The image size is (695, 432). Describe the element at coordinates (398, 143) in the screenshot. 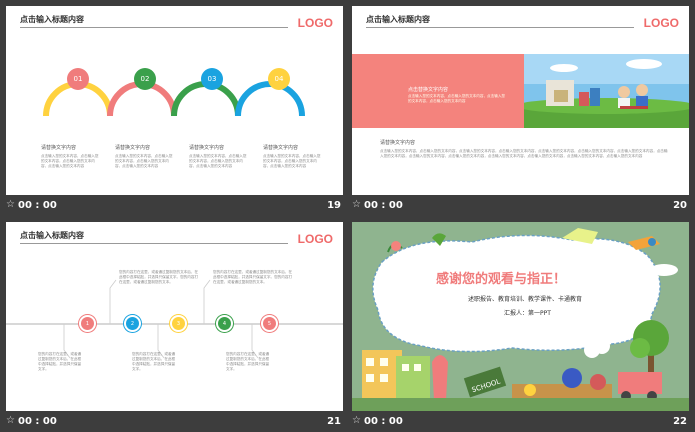

I see `body-heading: 请替换文字内容` at that location.